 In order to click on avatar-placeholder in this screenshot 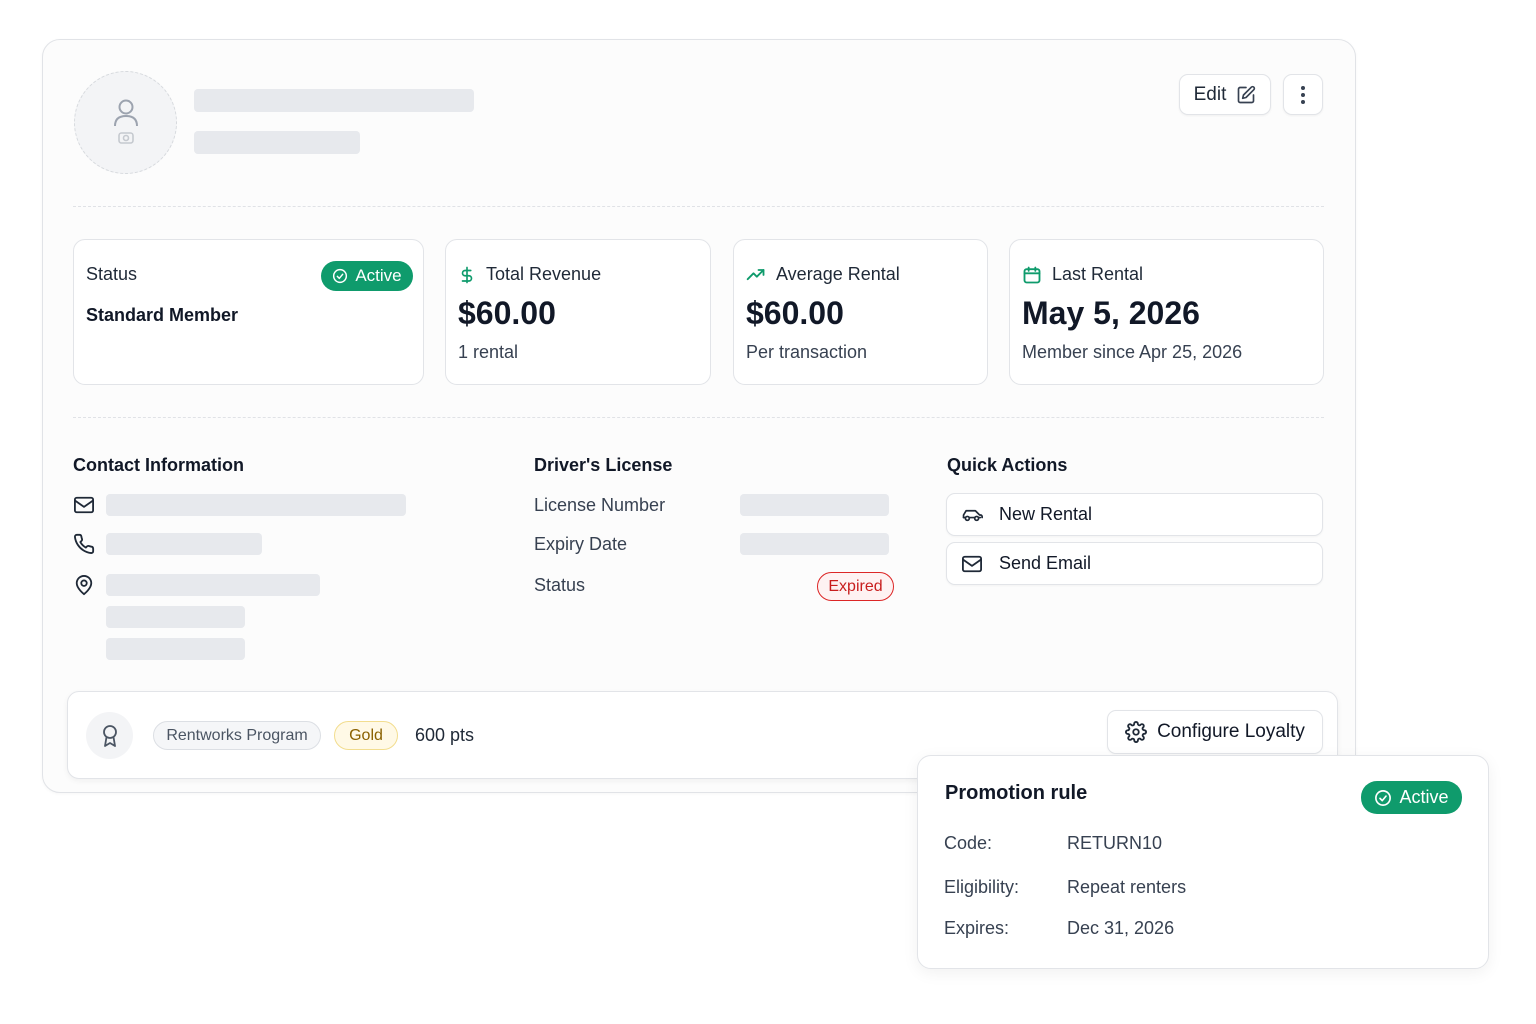, I will do `click(125, 122)`.